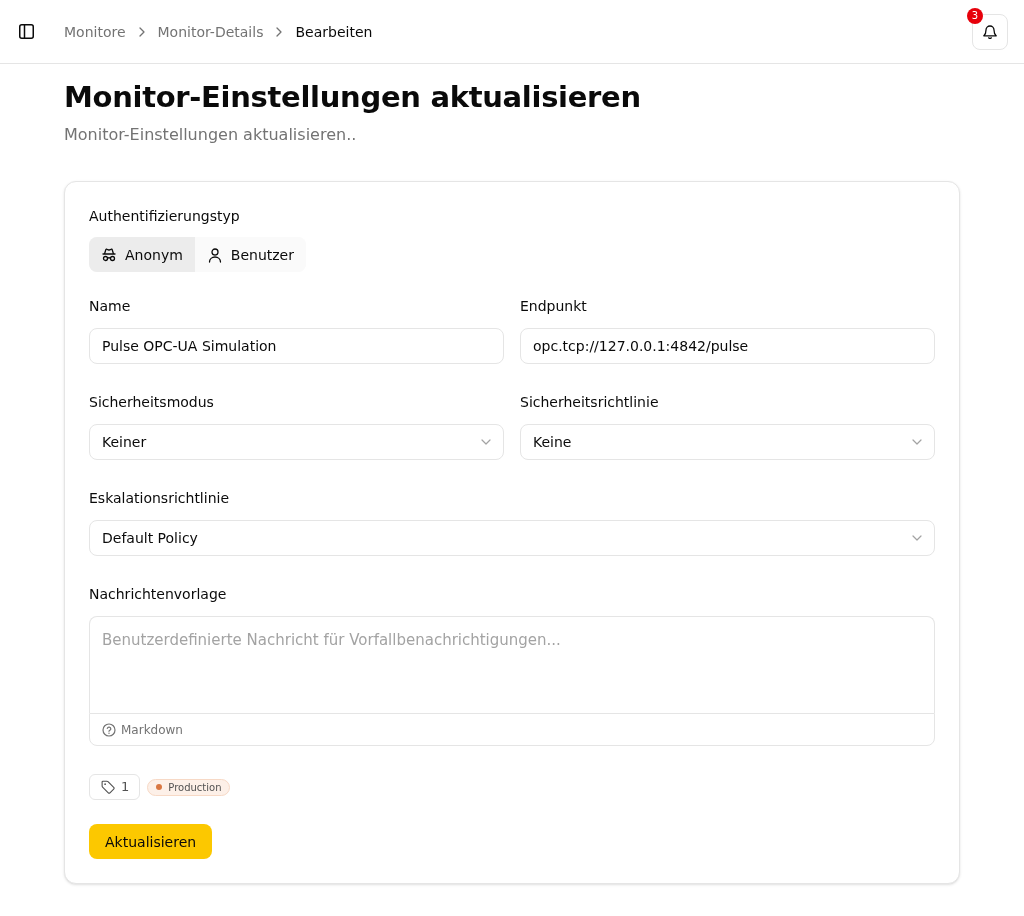  I want to click on tags-button: 1, so click(115, 787).